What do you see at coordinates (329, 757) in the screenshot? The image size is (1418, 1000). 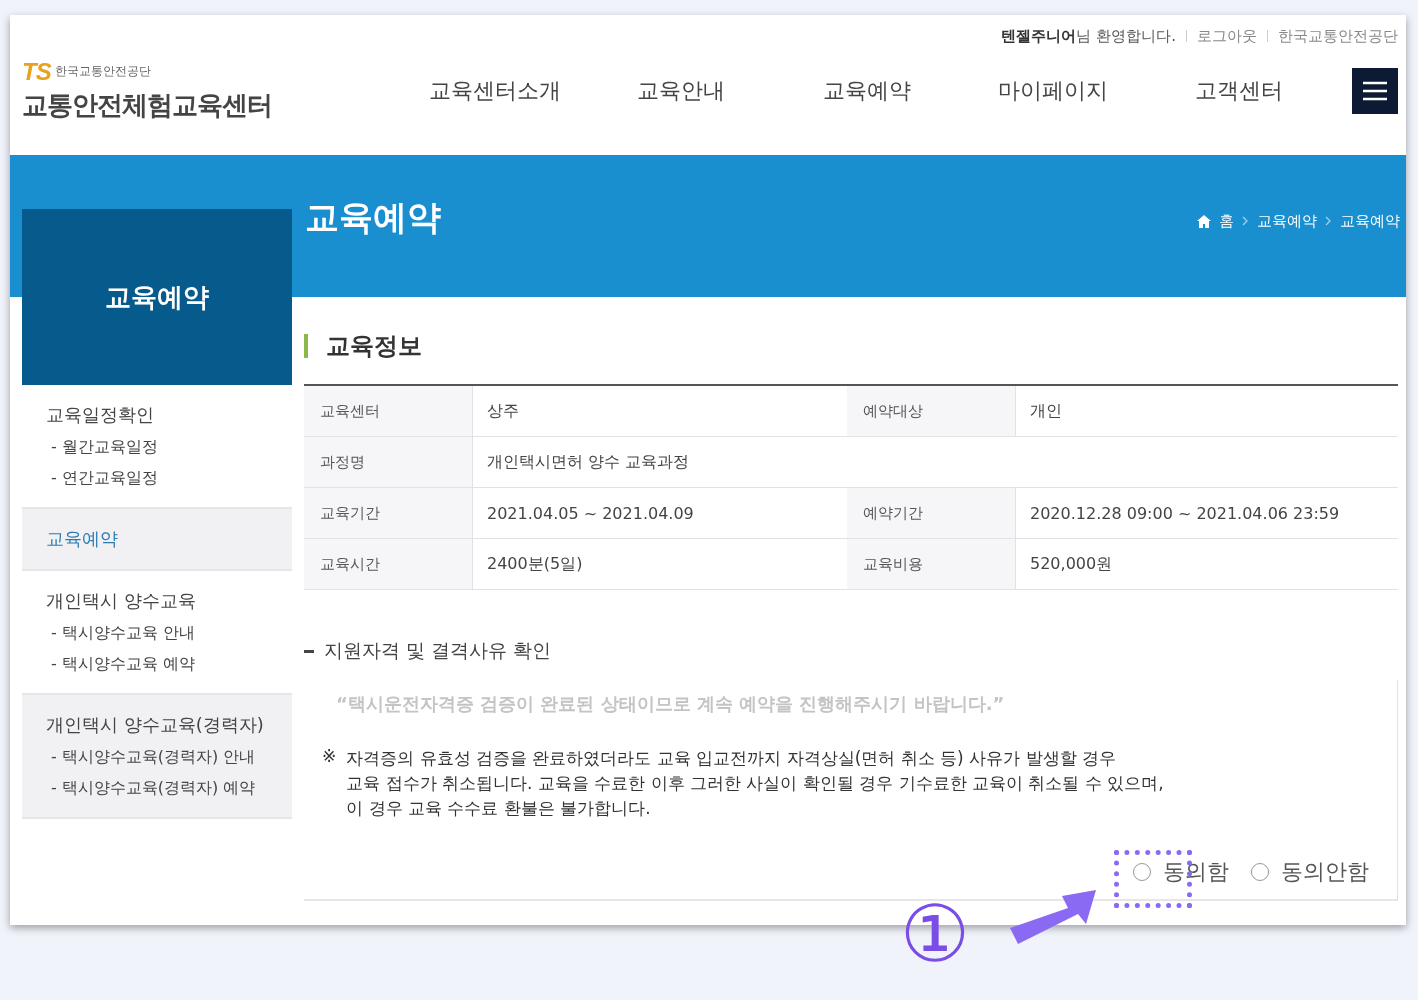 I see `note-mark: ※` at bounding box center [329, 757].